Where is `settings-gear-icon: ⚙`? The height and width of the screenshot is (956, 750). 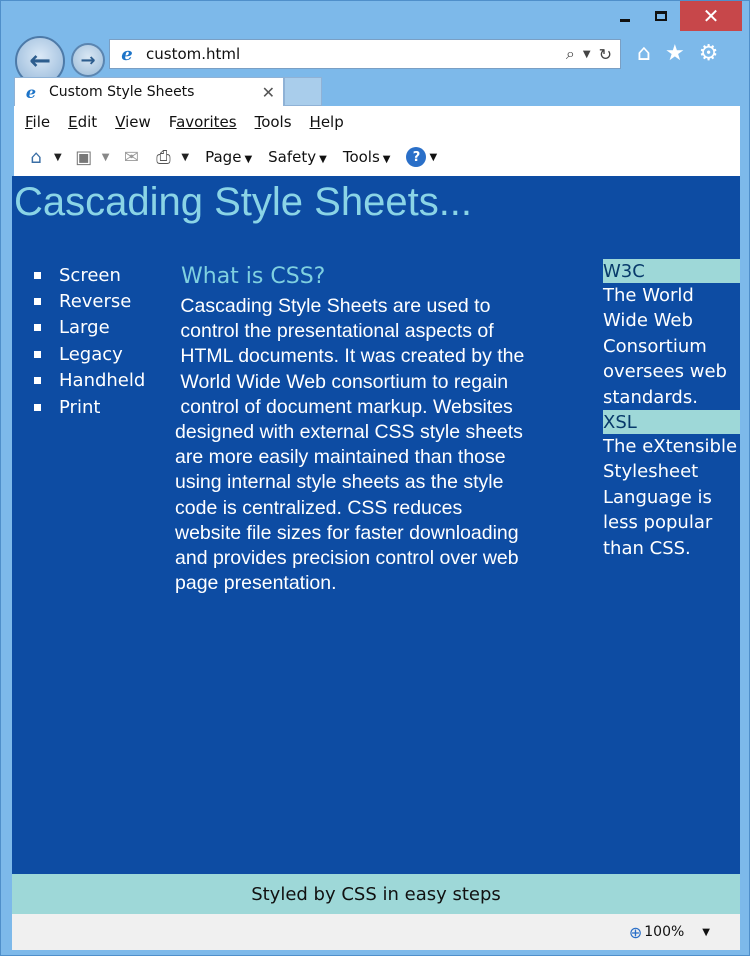
settings-gear-icon: ⚙ is located at coordinates (709, 53).